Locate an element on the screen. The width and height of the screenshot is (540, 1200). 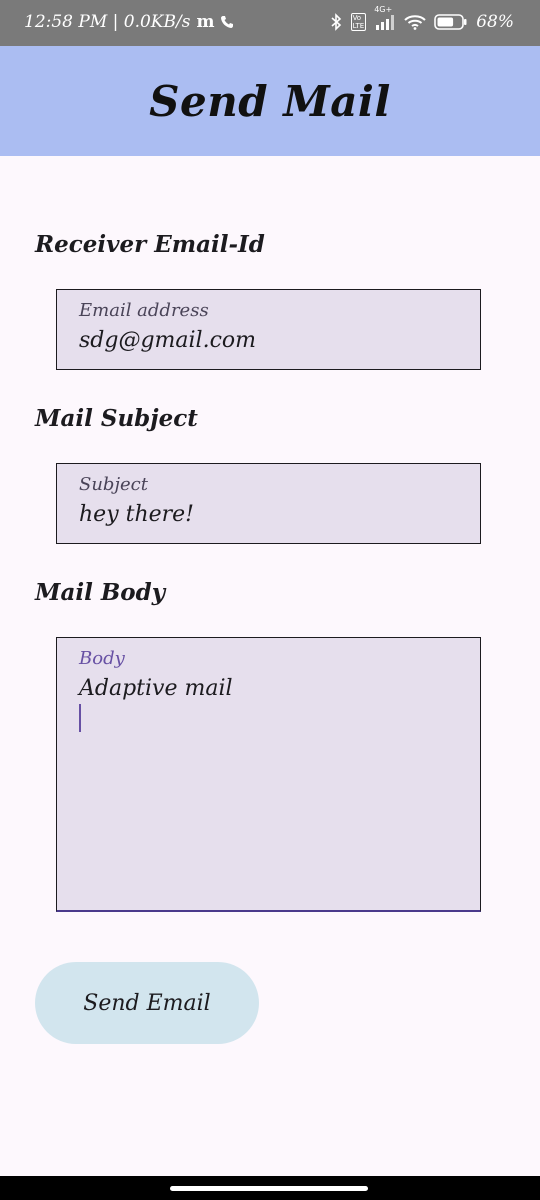
battery-icon is located at coordinates (451, 22).